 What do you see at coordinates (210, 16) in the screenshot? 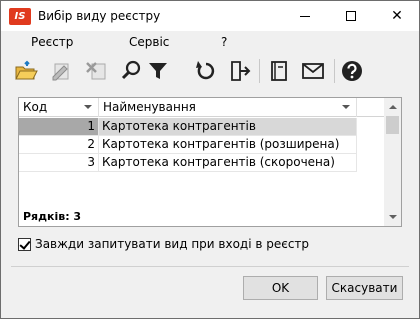
I see `title-bar: IS Вибір виду реєстру ✕` at bounding box center [210, 16].